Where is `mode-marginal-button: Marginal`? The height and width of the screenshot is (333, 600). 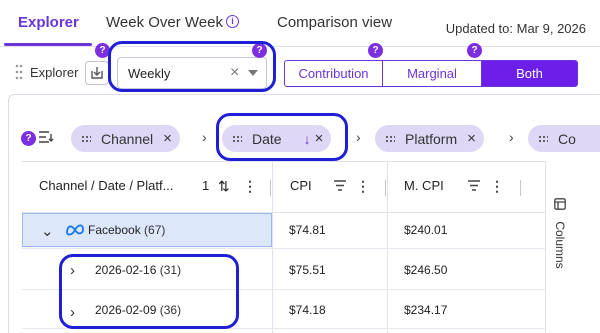
mode-marginal-button: Marginal is located at coordinates (431, 73).